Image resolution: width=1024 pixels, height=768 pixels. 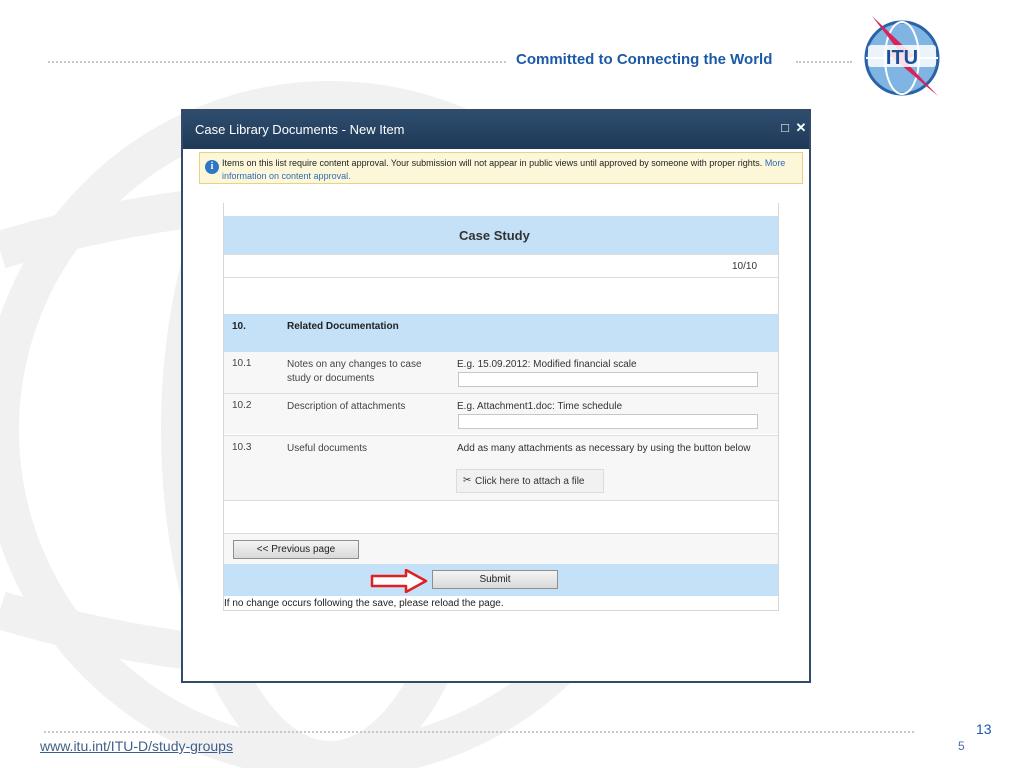 I want to click on footer-url-link: www.itu.int/ITU-D/study-groups, so click(x=136, y=746).